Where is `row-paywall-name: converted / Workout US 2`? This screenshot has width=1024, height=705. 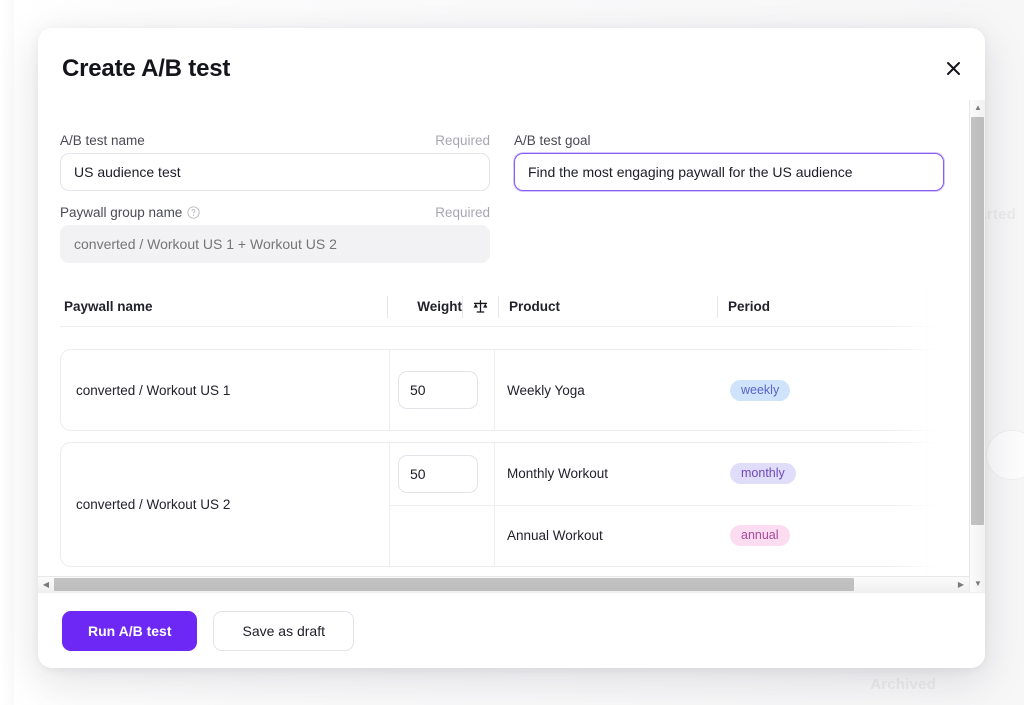
row-paywall-name: converted / Workout US 2 is located at coordinates (153, 504).